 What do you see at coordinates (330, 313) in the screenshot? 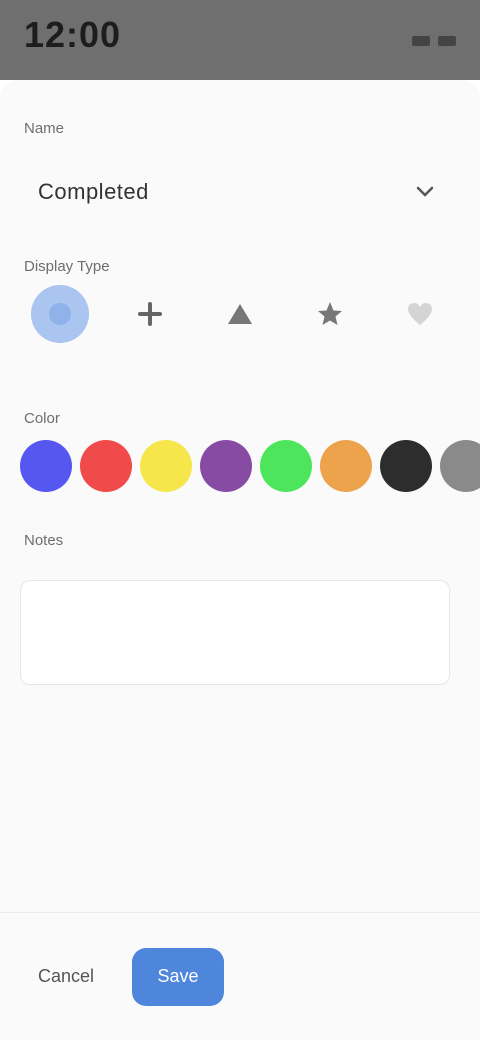
I see `star-icon` at bounding box center [330, 313].